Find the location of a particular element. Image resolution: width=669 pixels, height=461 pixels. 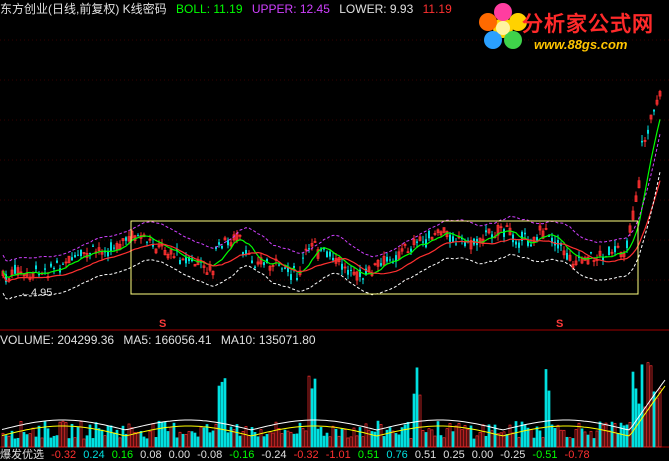

chart-title: 东方创业(日线,前复权) K线密码 is located at coordinates (83, 9).